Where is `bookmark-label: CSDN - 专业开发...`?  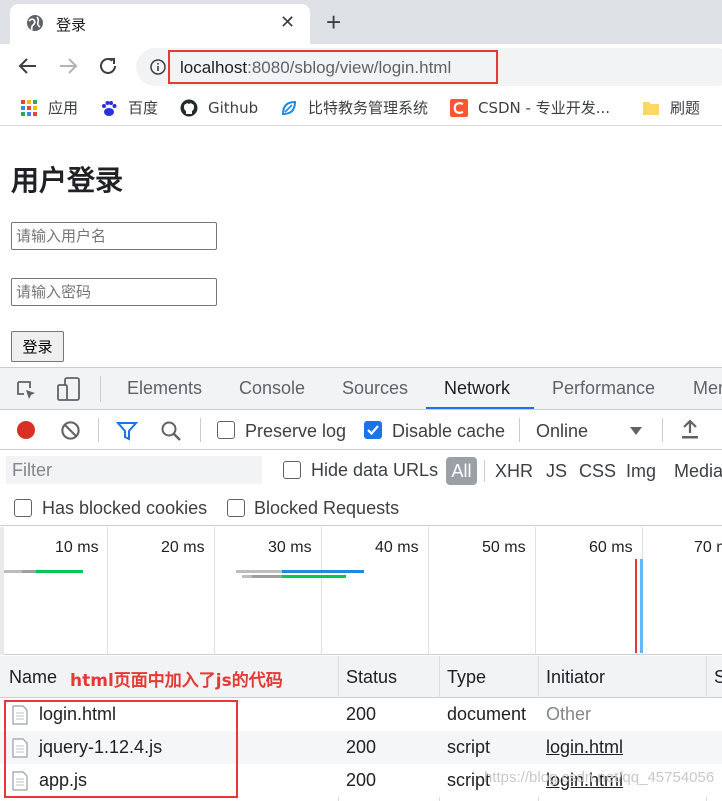
bookmark-label: CSDN - 专业开发... is located at coordinates (544, 108).